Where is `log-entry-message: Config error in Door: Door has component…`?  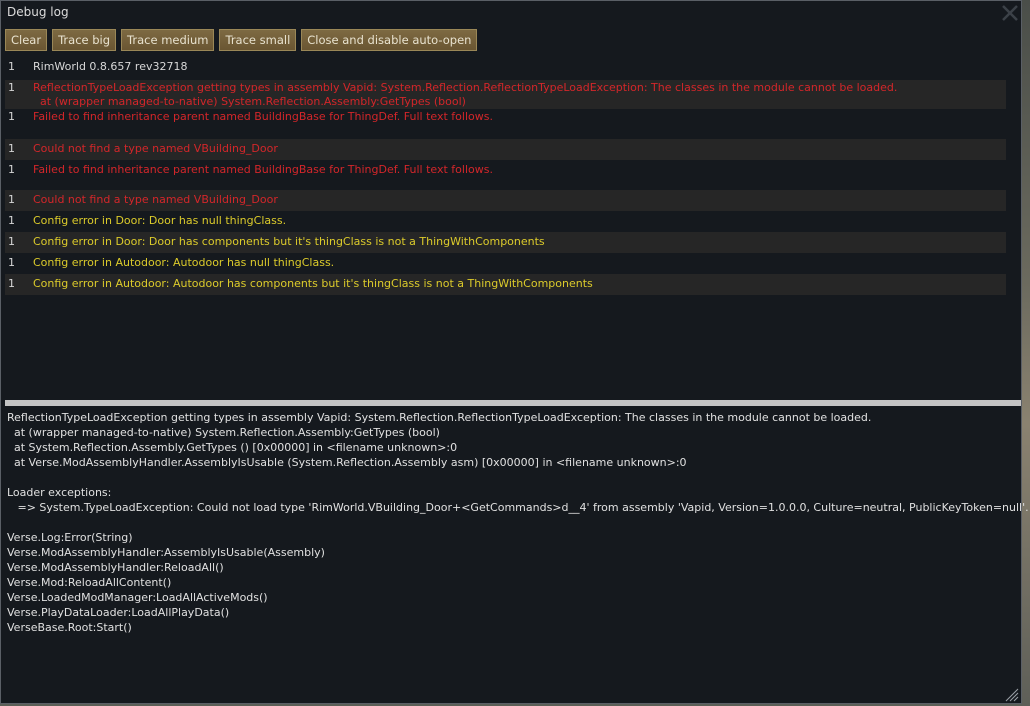 log-entry-message: Config error in Door: Door has component… is located at coordinates (289, 241).